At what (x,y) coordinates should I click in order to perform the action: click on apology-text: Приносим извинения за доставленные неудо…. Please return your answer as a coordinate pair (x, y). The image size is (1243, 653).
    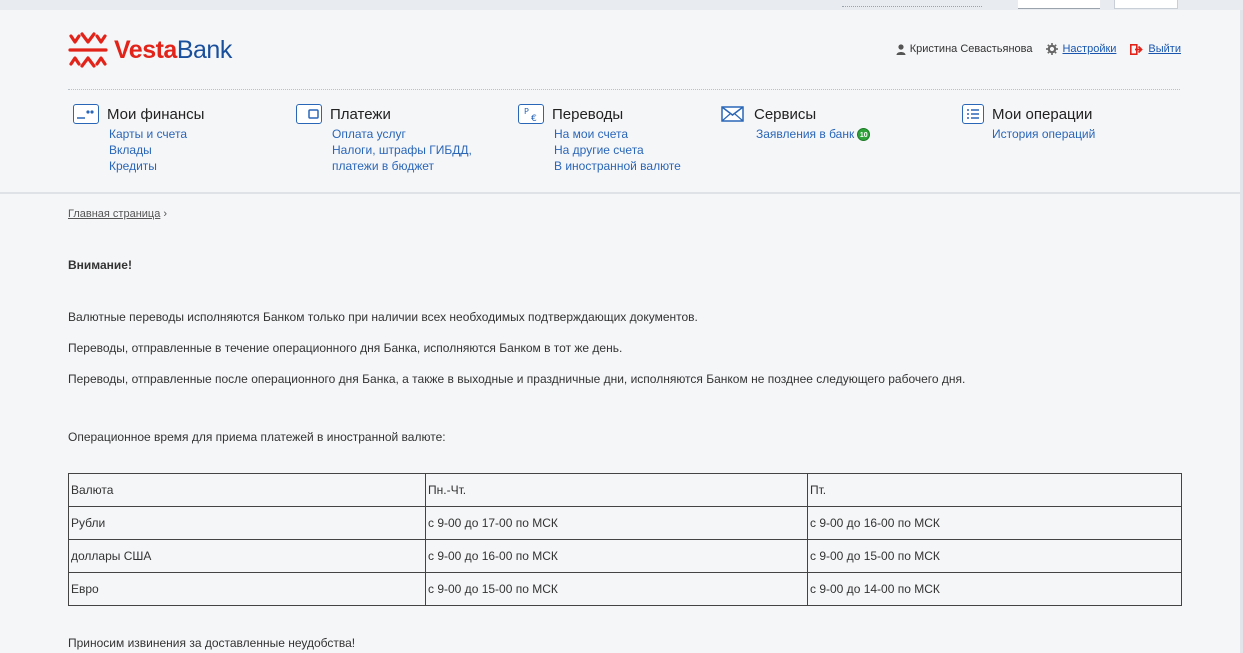
    Looking at the image, I should click on (212, 643).